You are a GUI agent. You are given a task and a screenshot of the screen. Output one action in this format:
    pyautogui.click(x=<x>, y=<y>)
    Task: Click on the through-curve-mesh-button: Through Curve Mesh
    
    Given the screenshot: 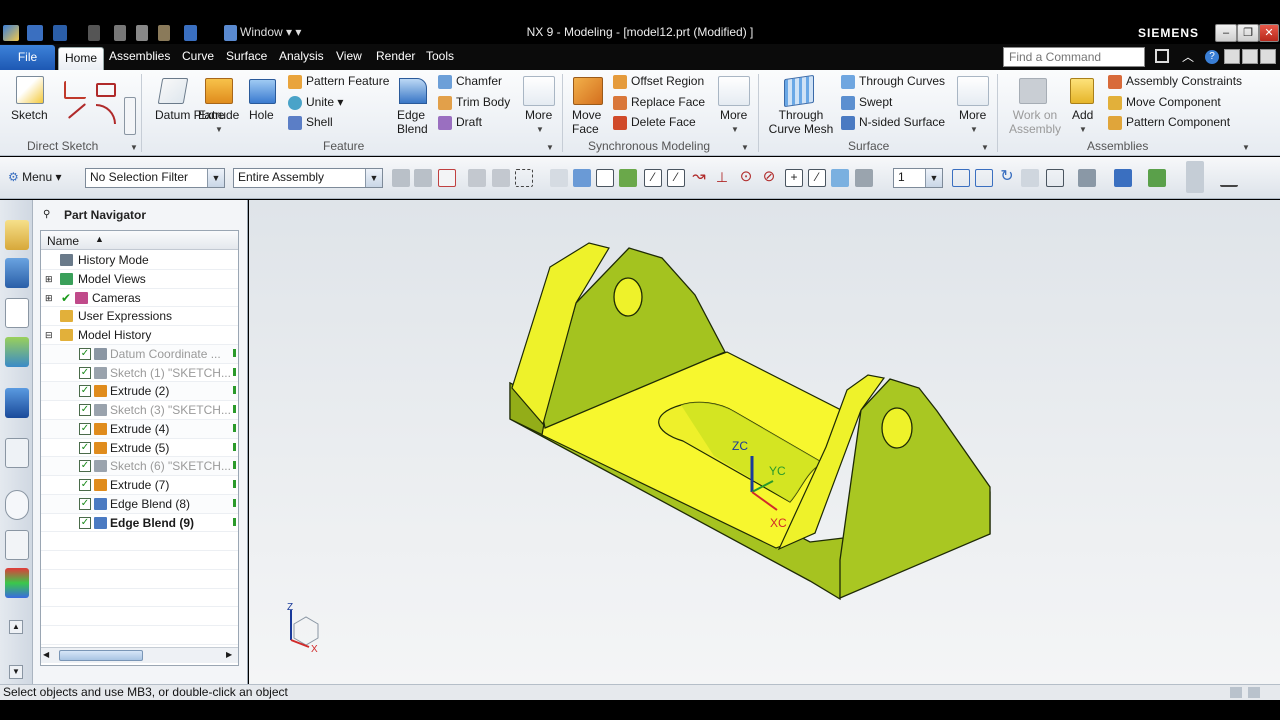 What is the action you would take?
    pyautogui.click(x=801, y=122)
    